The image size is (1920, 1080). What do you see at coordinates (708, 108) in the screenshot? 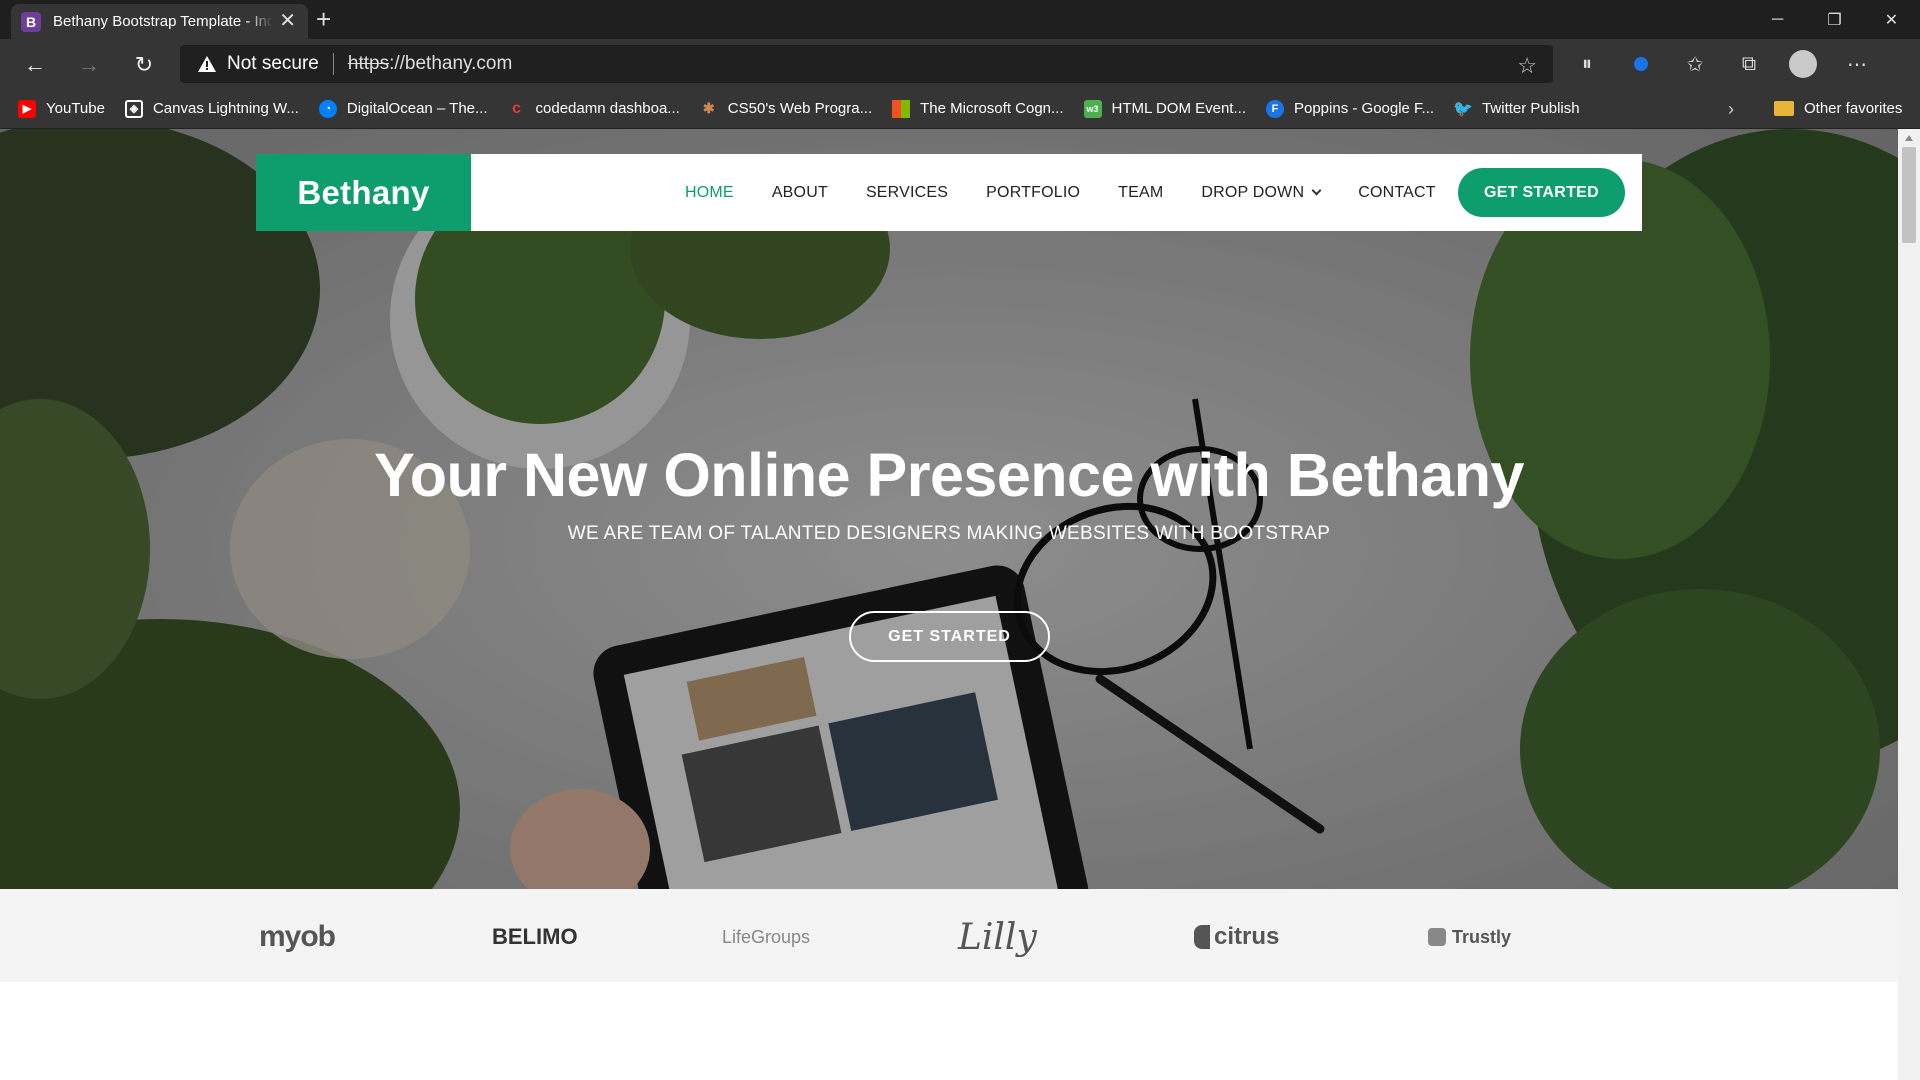
I see `cs50-icon: ✱` at bounding box center [708, 108].